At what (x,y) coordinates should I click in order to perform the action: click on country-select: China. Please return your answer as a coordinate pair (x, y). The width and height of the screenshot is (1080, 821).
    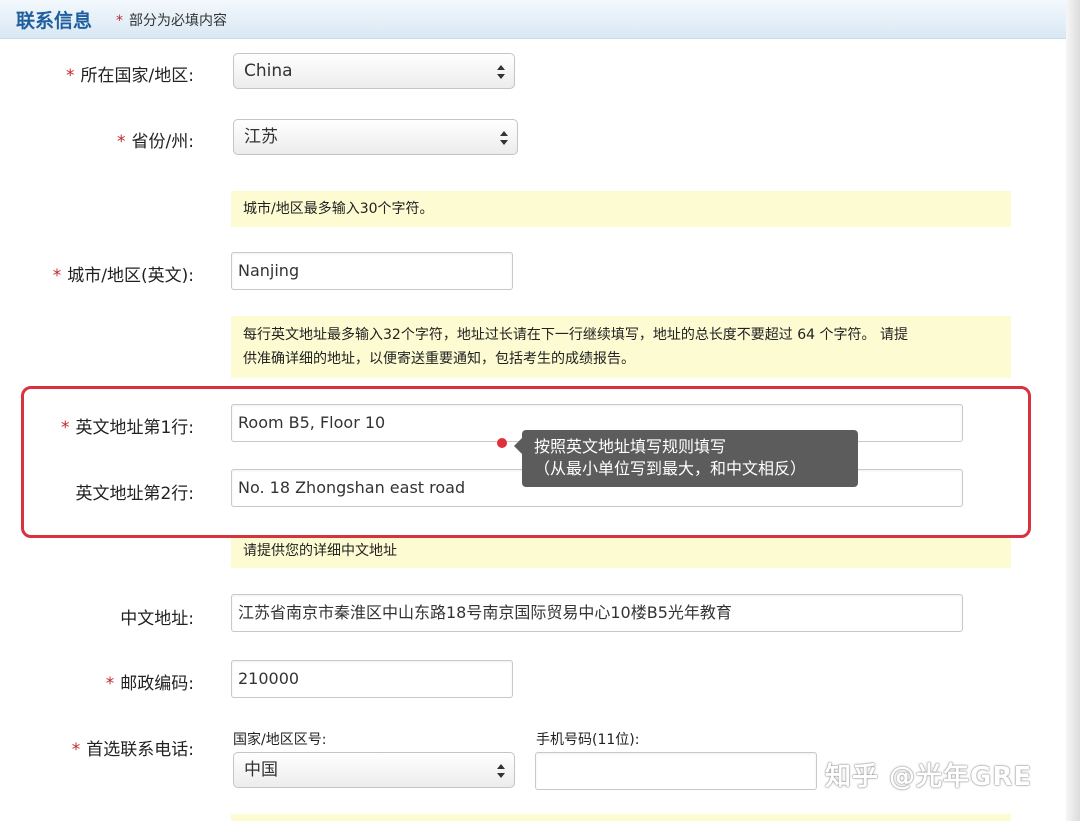
    Looking at the image, I should click on (374, 71).